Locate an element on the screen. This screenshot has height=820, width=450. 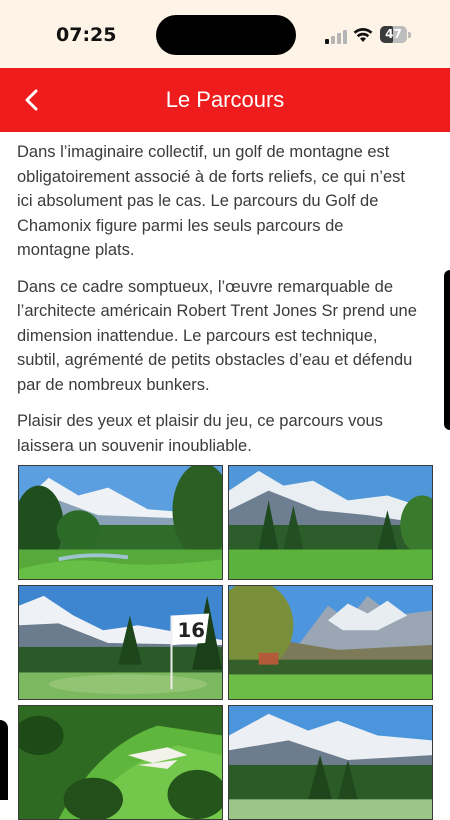
status-bar: 07:25 47 is located at coordinates (225, 34).